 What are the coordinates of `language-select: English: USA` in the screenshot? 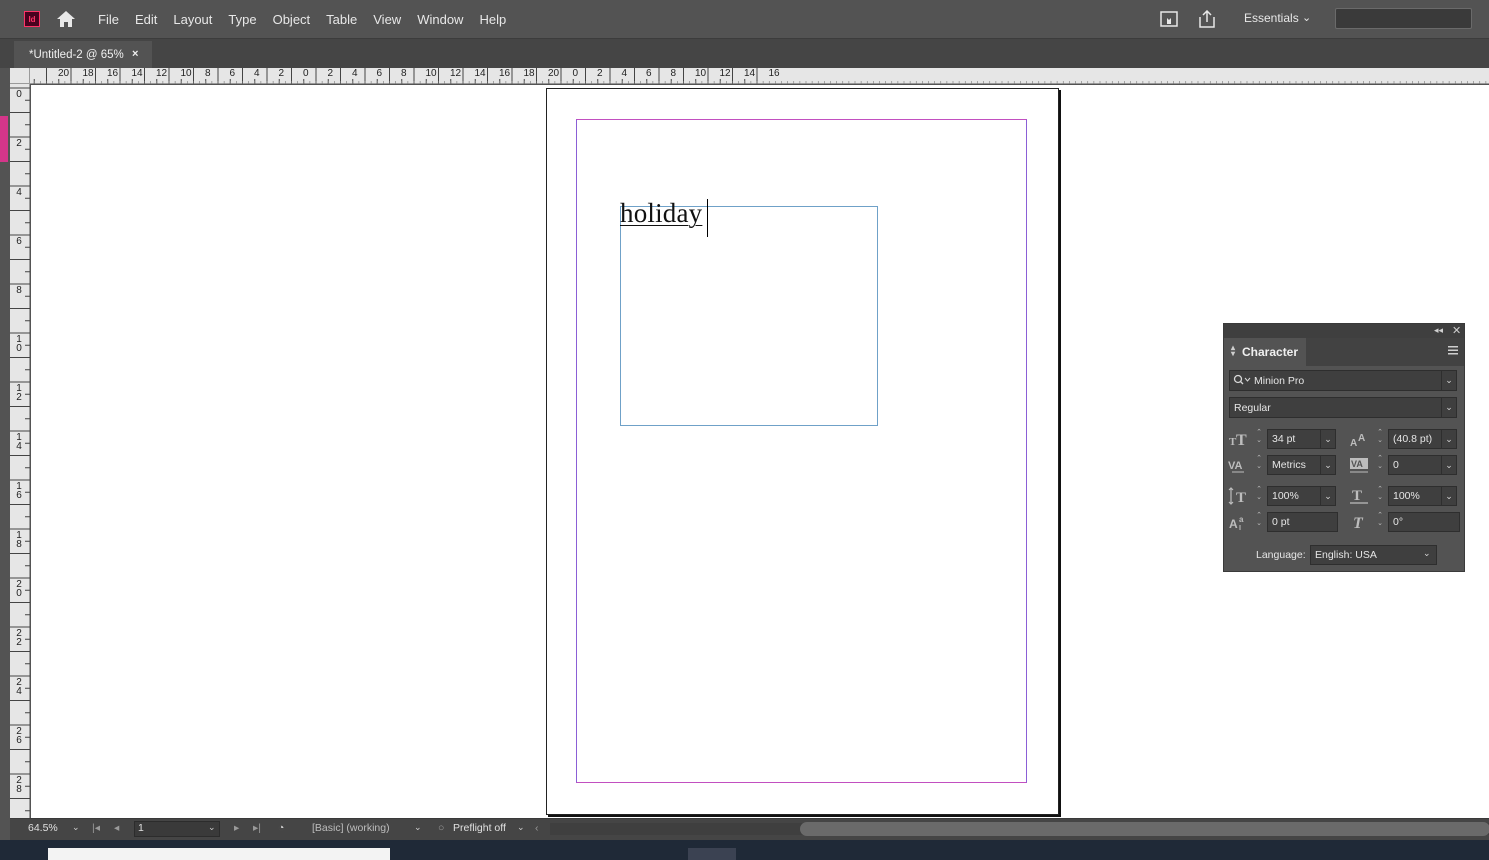 It's located at (1373, 555).